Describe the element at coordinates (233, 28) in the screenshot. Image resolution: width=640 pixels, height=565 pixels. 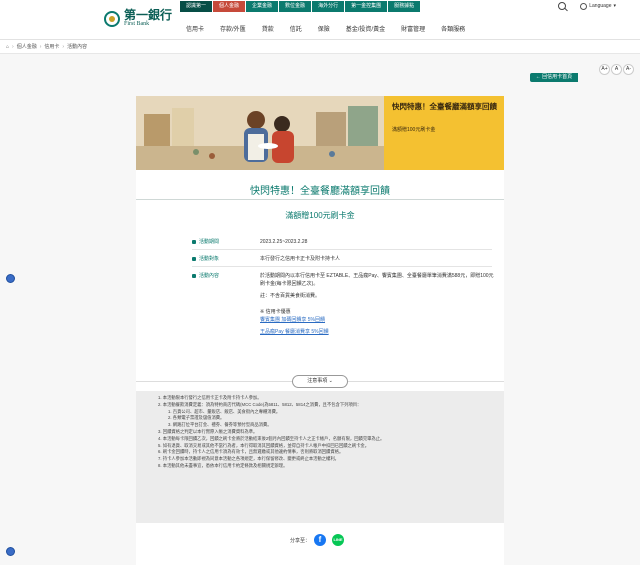
I see `mainnav-deposit: 存款/外匯` at that location.